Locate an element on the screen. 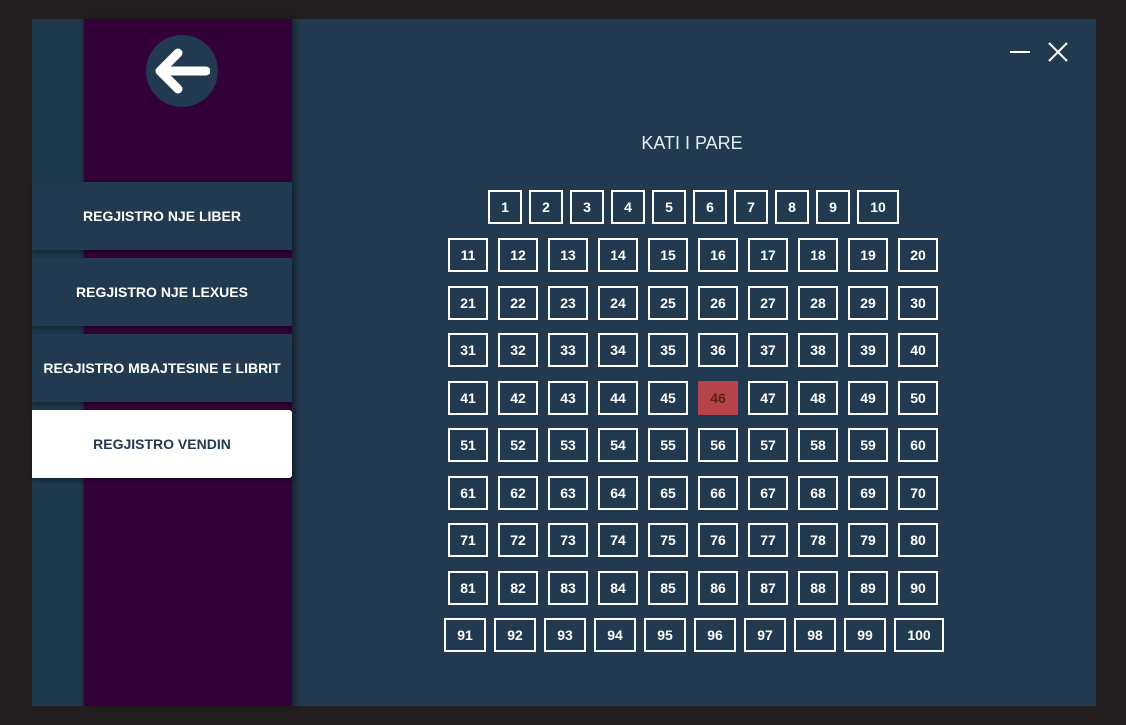 Image resolution: width=1126 pixels, height=725 pixels. seat-51: 51 is located at coordinates (468, 445).